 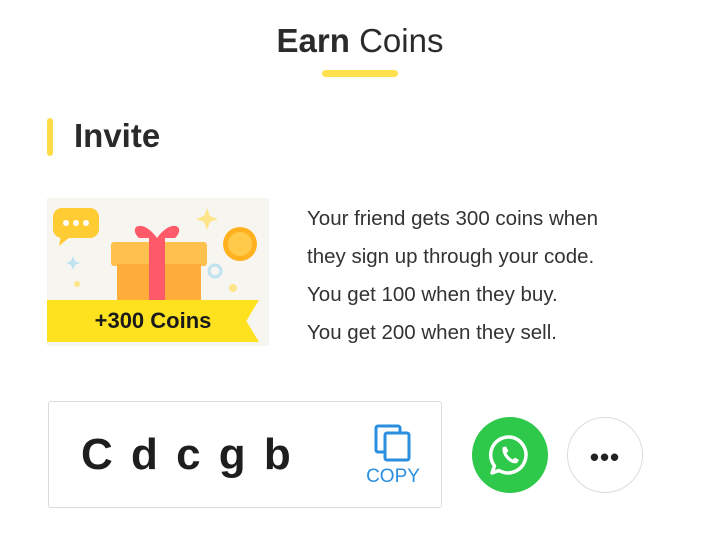 I want to click on page-title-bold: Earn, so click(x=313, y=40).